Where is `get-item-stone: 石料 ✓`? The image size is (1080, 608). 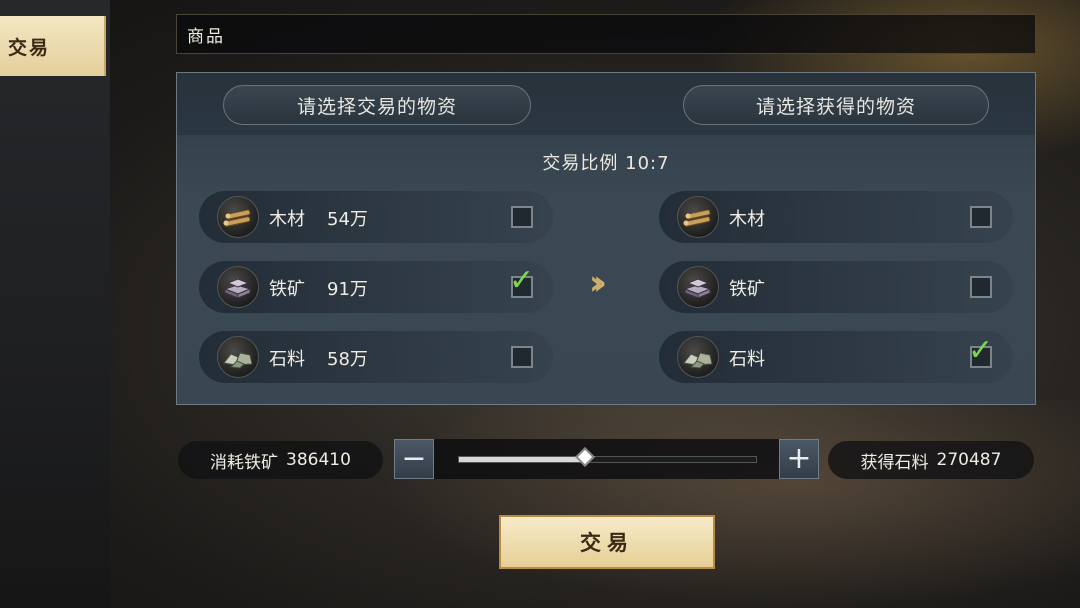
get-item-stone: 石料 ✓ is located at coordinates (836, 357).